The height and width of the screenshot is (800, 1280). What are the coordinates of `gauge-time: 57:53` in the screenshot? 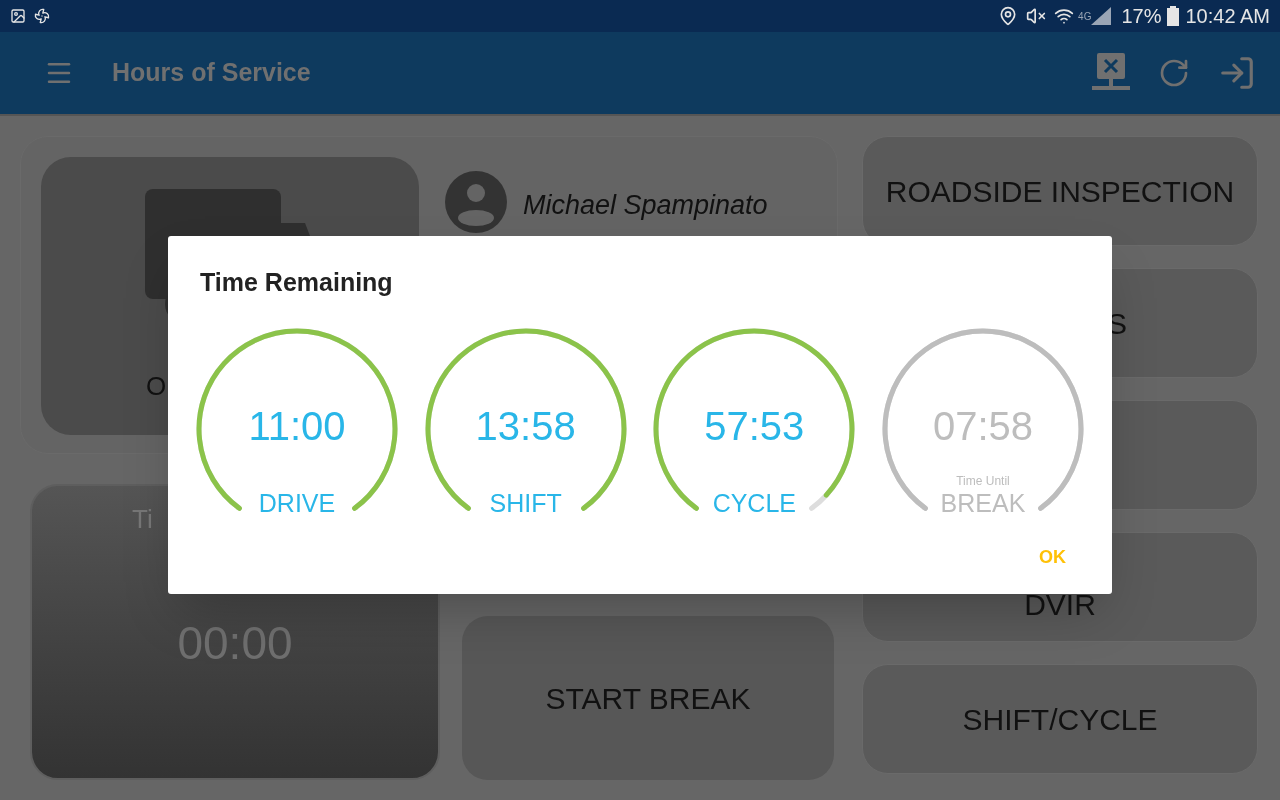 It's located at (754, 426).